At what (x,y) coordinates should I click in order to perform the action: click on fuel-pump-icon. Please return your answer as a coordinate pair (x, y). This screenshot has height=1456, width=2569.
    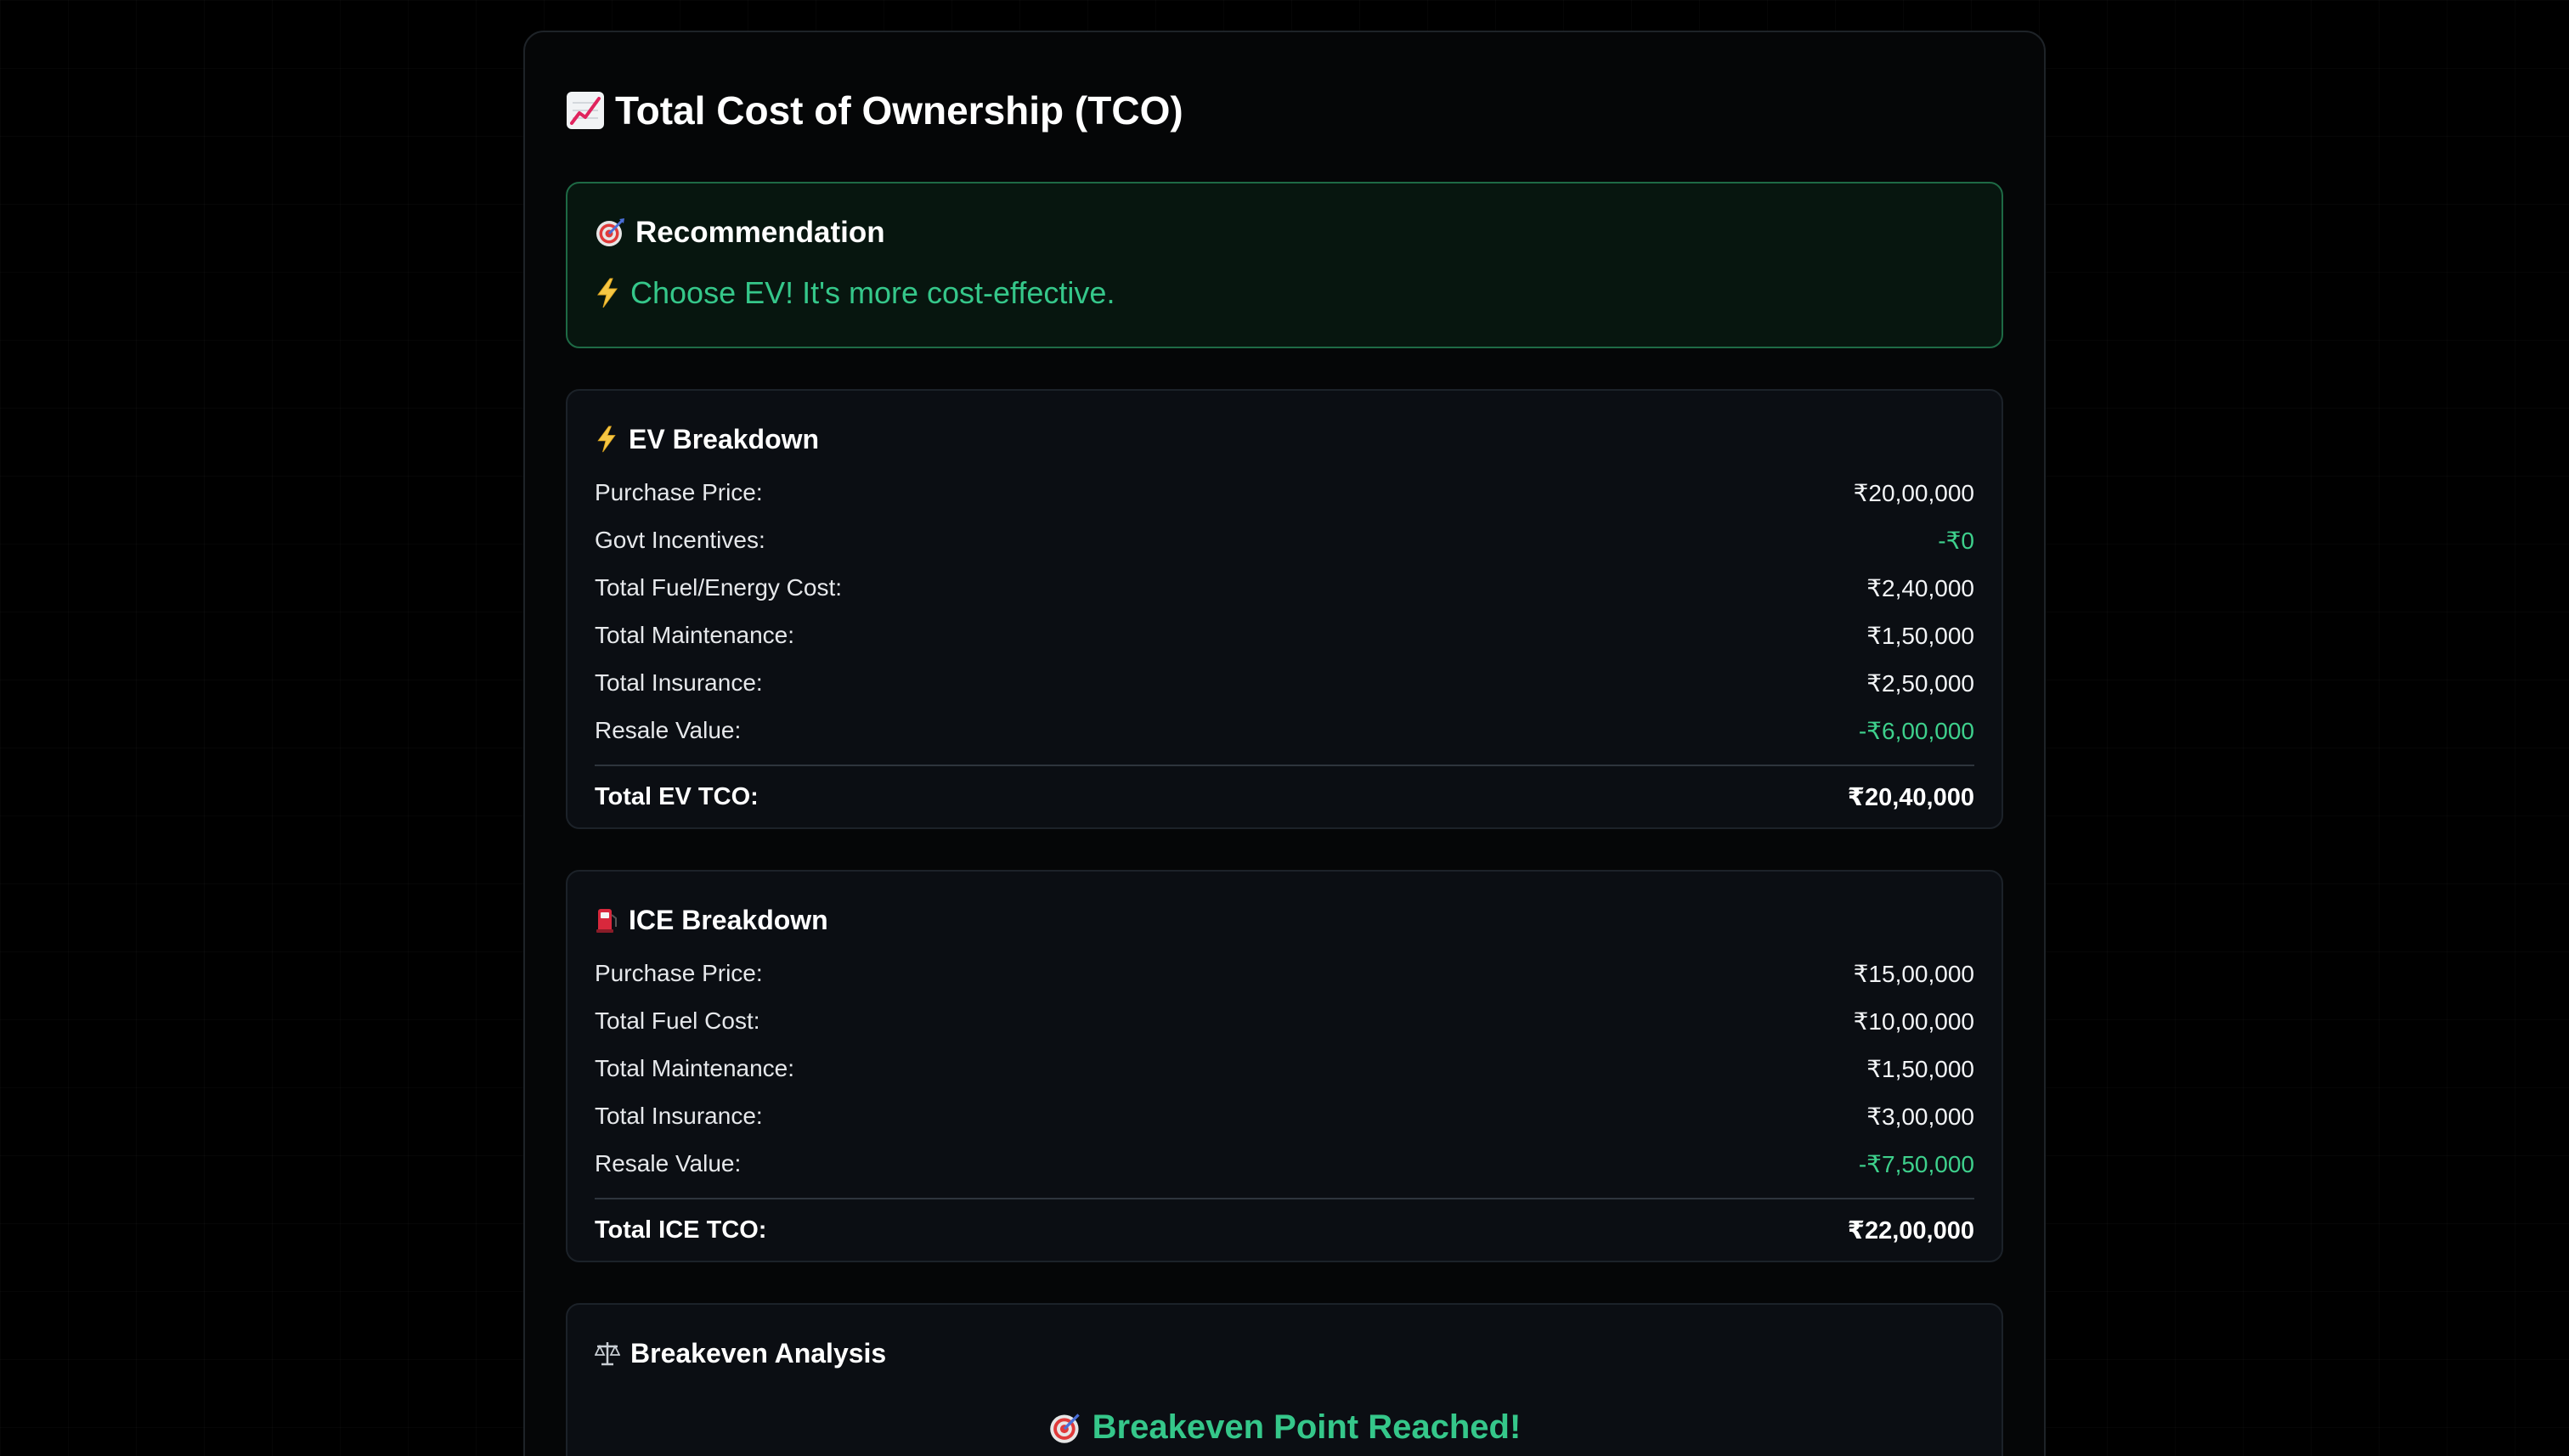
    Looking at the image, I should click on (607, 920).